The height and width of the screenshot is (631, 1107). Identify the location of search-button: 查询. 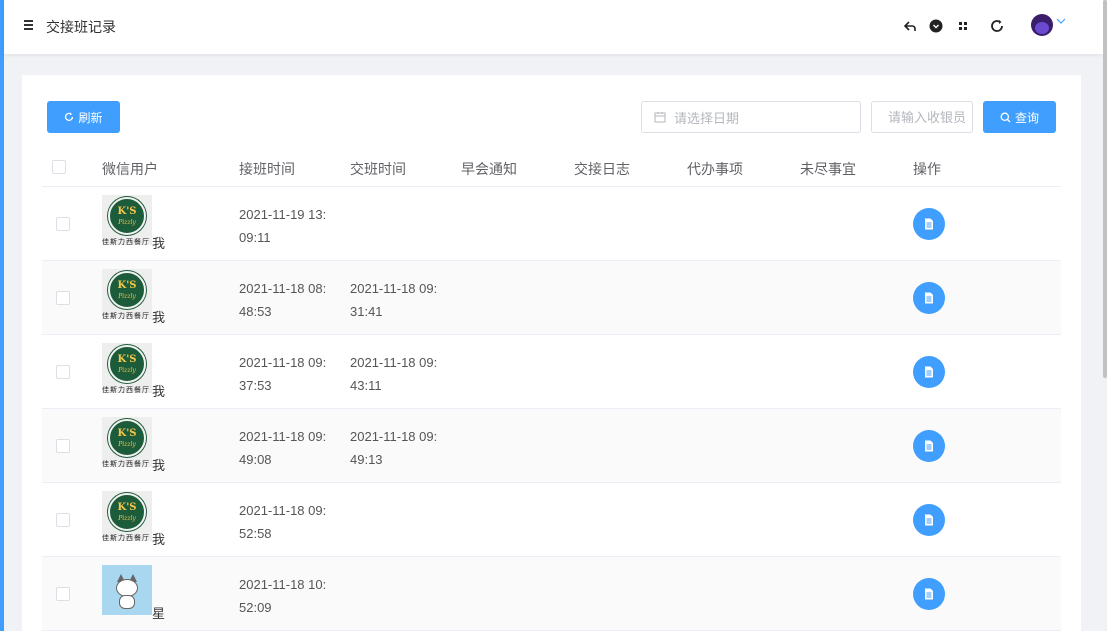
(1019, 117).